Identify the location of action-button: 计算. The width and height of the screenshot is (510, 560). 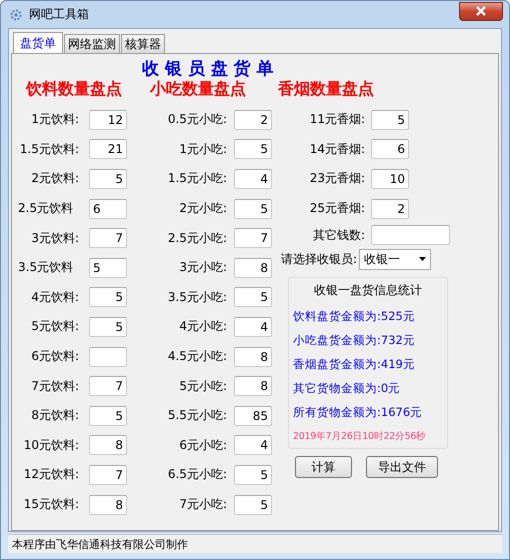
(323, 467).